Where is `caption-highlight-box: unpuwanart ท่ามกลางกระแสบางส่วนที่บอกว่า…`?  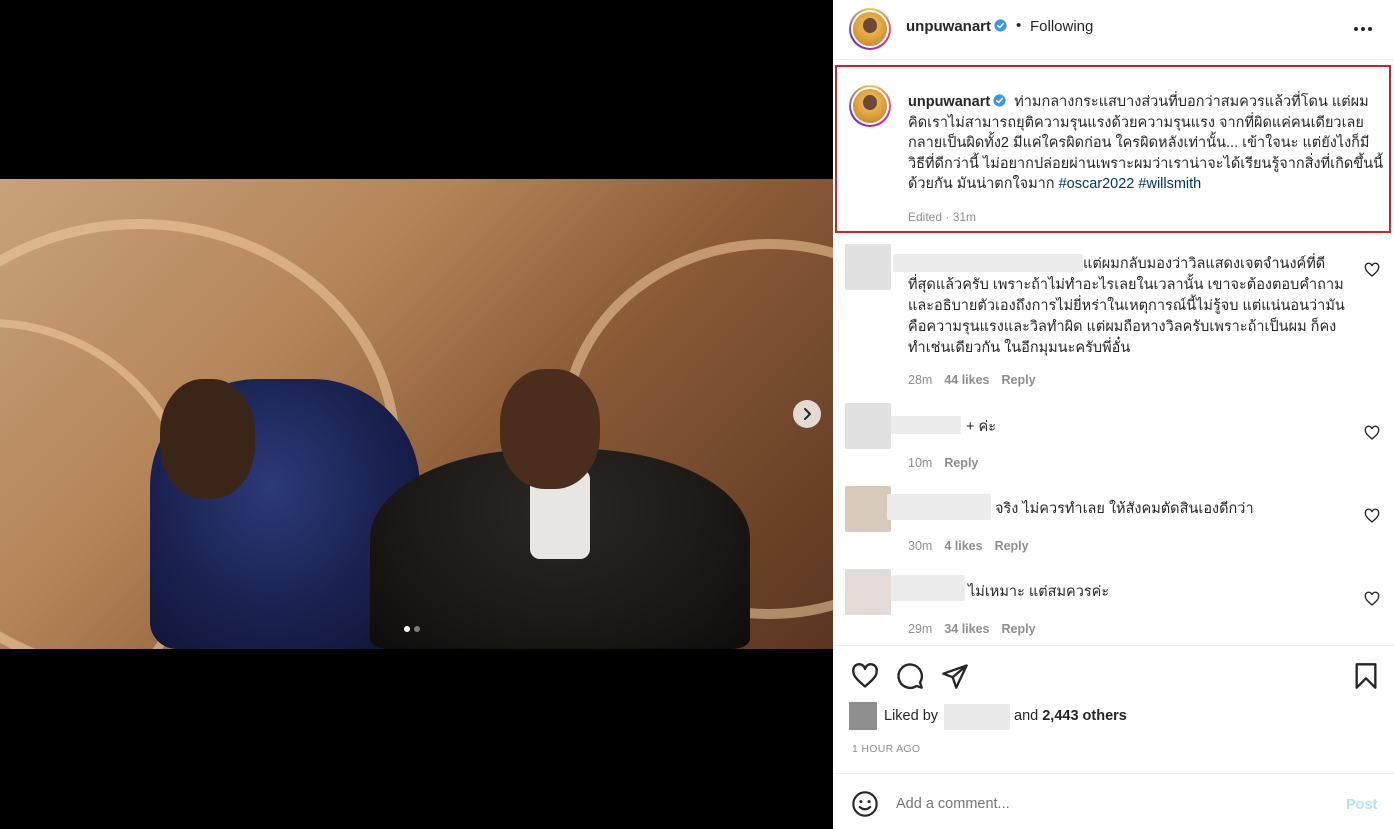 caption-highlight-box: unpuwanart ท่ามกลางกระแสบางส่วนที่บอกว่า… is located at coordinates (1113, 149).